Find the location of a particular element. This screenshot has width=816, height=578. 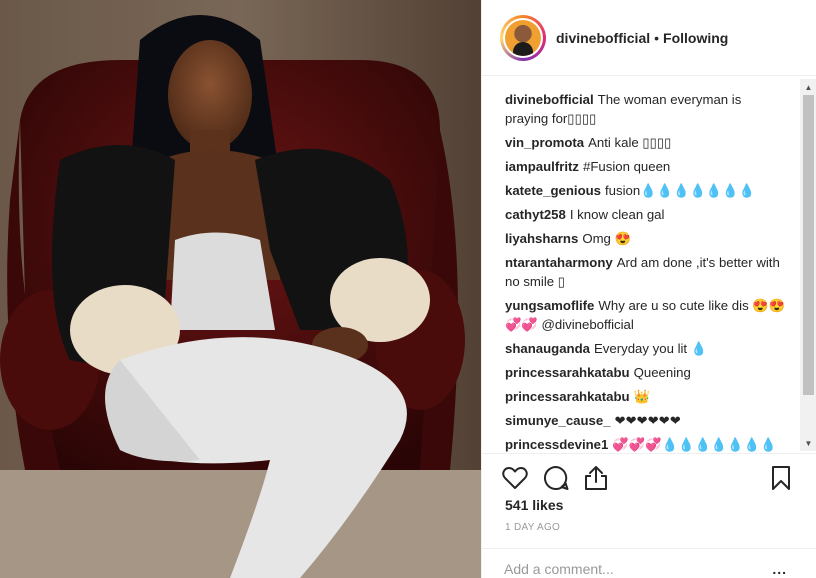

comment-username: yungsamoflife is located at coordinates (549, 305).